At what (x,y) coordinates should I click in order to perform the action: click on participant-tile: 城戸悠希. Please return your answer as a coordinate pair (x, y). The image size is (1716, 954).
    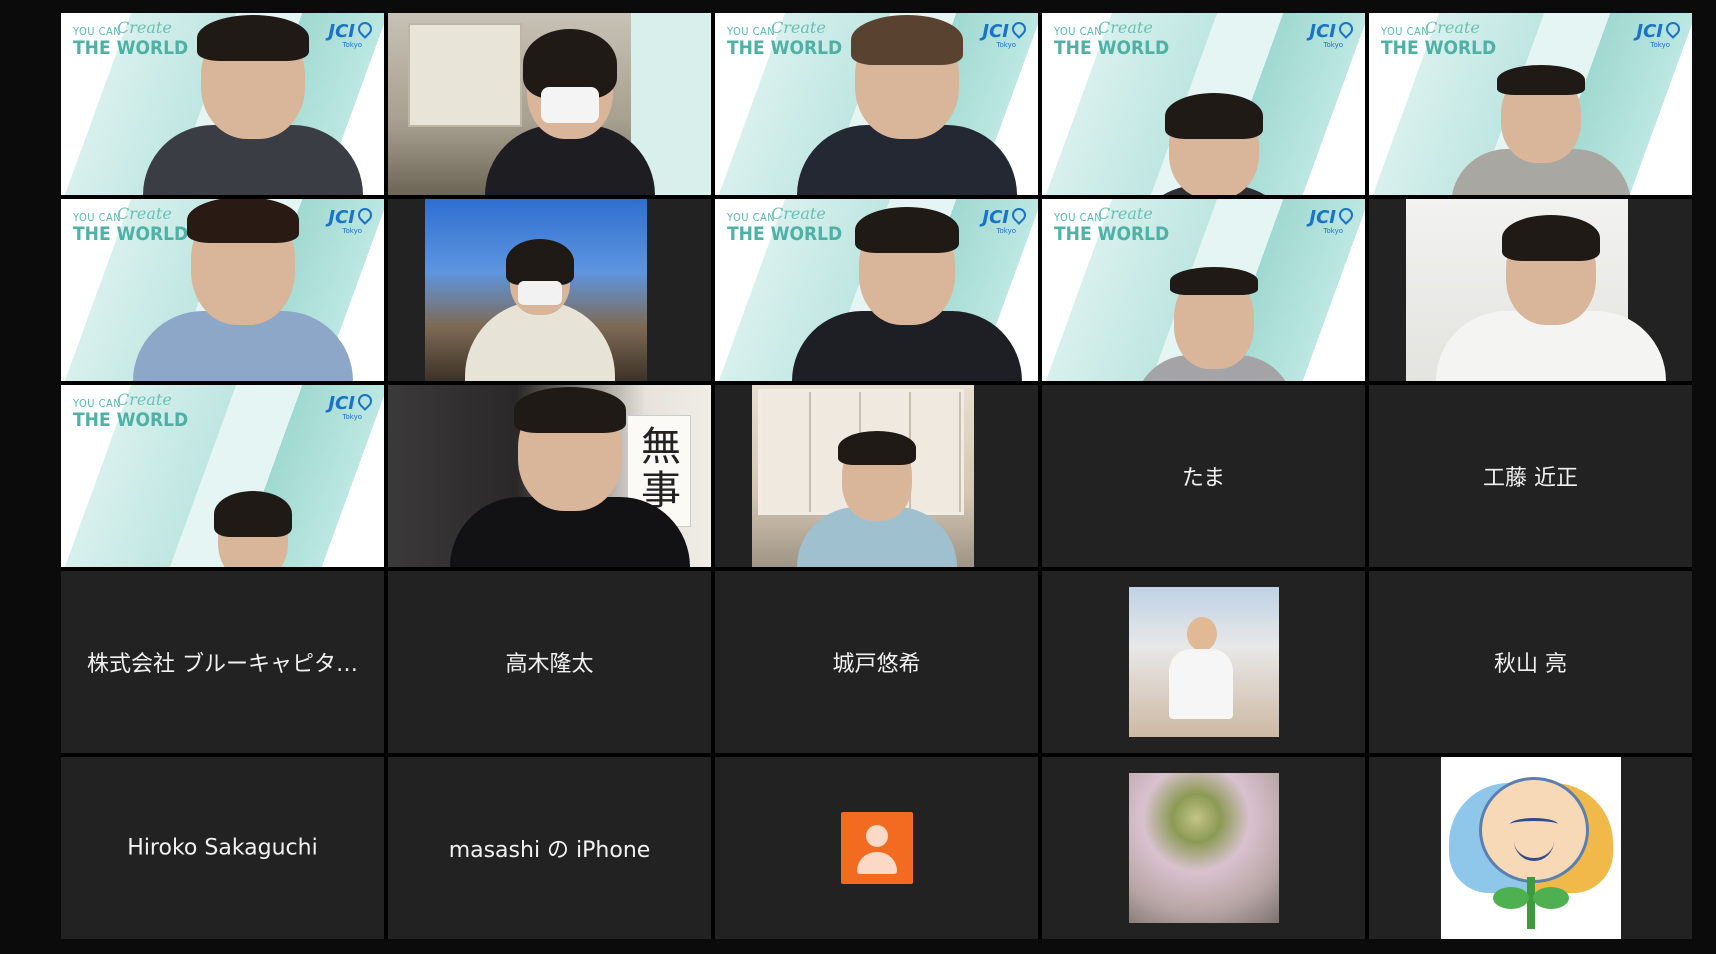
    Looking at the image, I should click on (876, 662).